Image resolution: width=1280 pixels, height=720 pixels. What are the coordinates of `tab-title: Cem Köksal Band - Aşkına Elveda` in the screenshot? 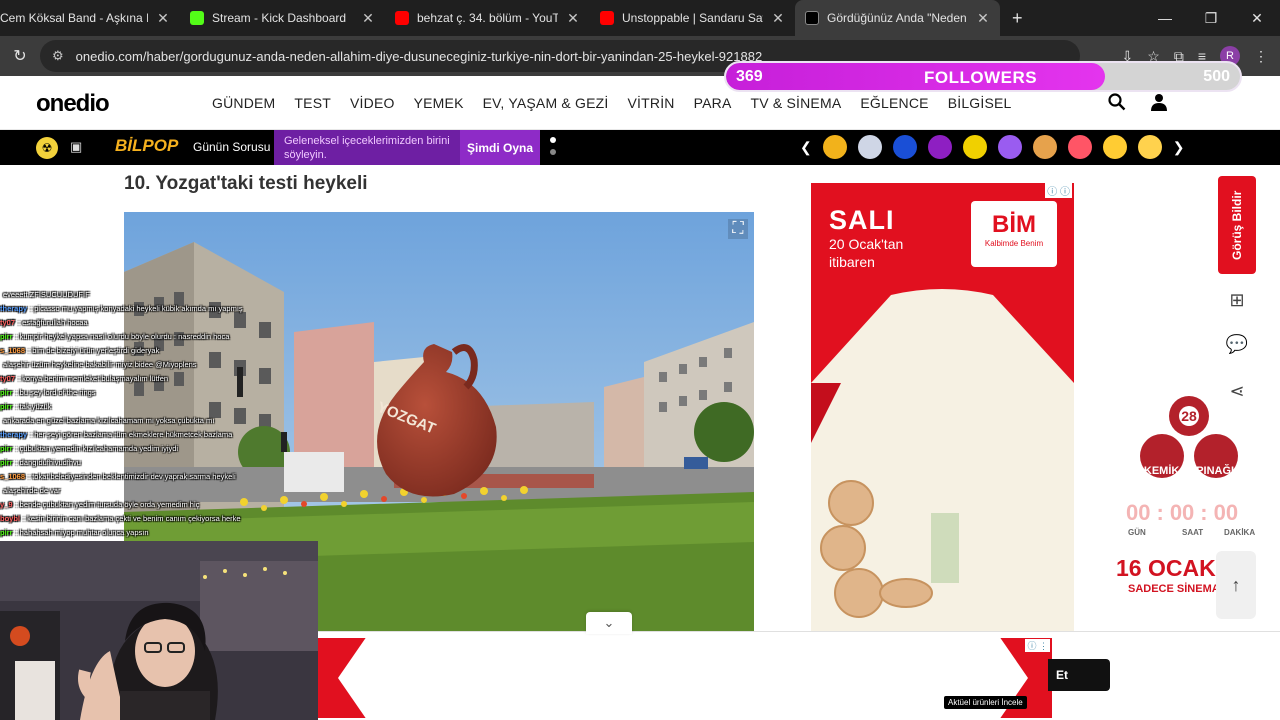 It's located at (74, 18).